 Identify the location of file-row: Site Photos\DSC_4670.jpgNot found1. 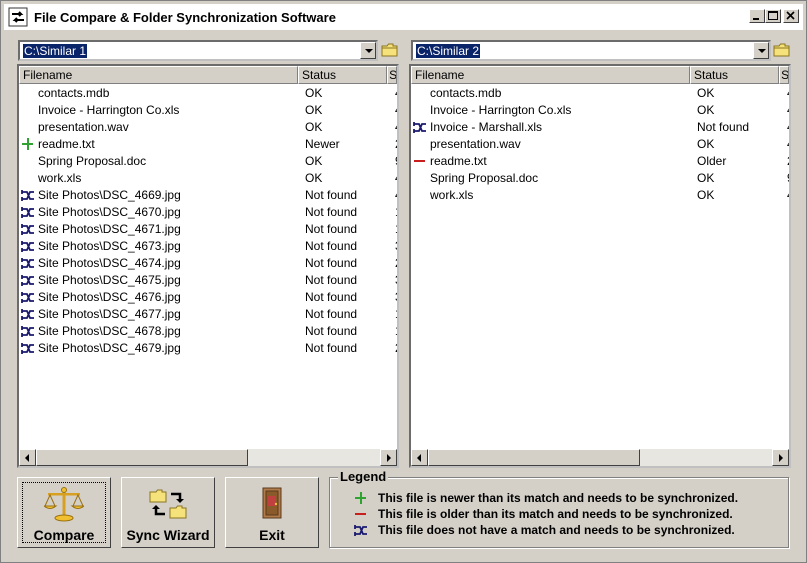
(208, 212).